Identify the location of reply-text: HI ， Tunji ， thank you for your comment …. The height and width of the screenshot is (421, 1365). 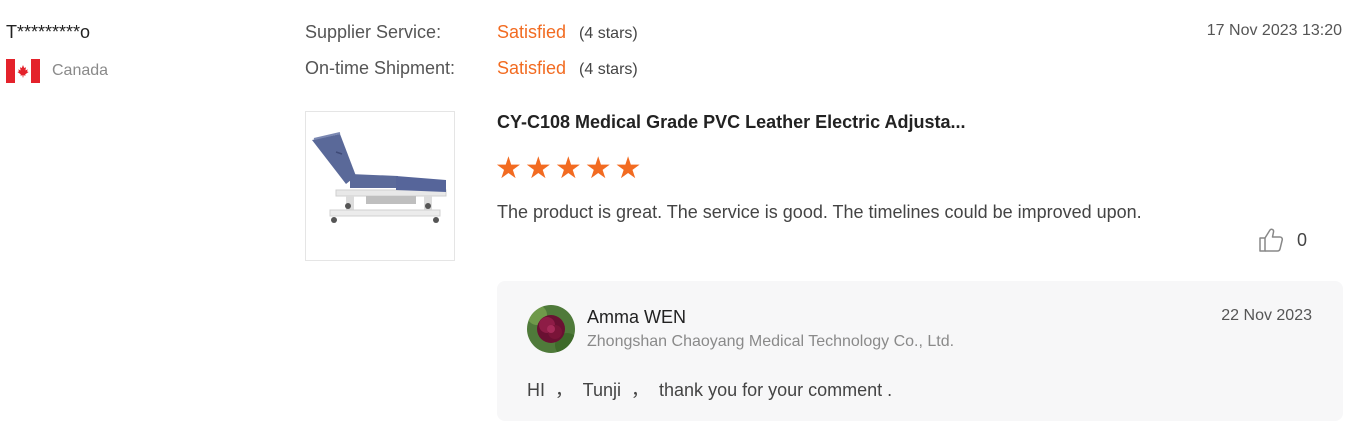
(710, 390).